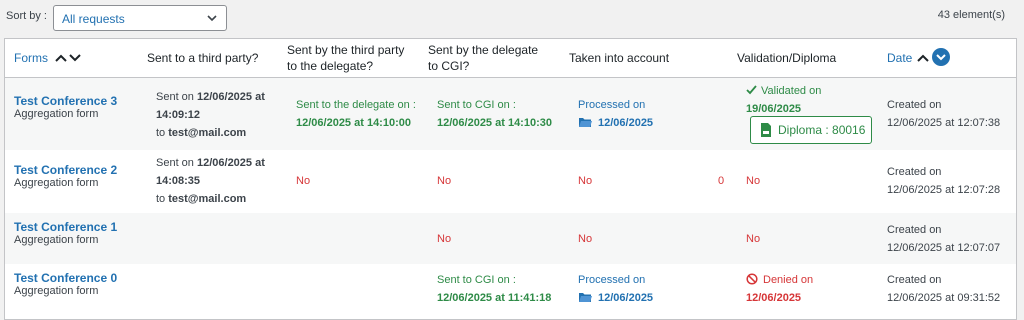 Image resolution: width=1024 pixels, height=320 pixels. Describe the element at coordinates (791, 91) in the screenshot. I see `validated-label: Validated on` at that location.